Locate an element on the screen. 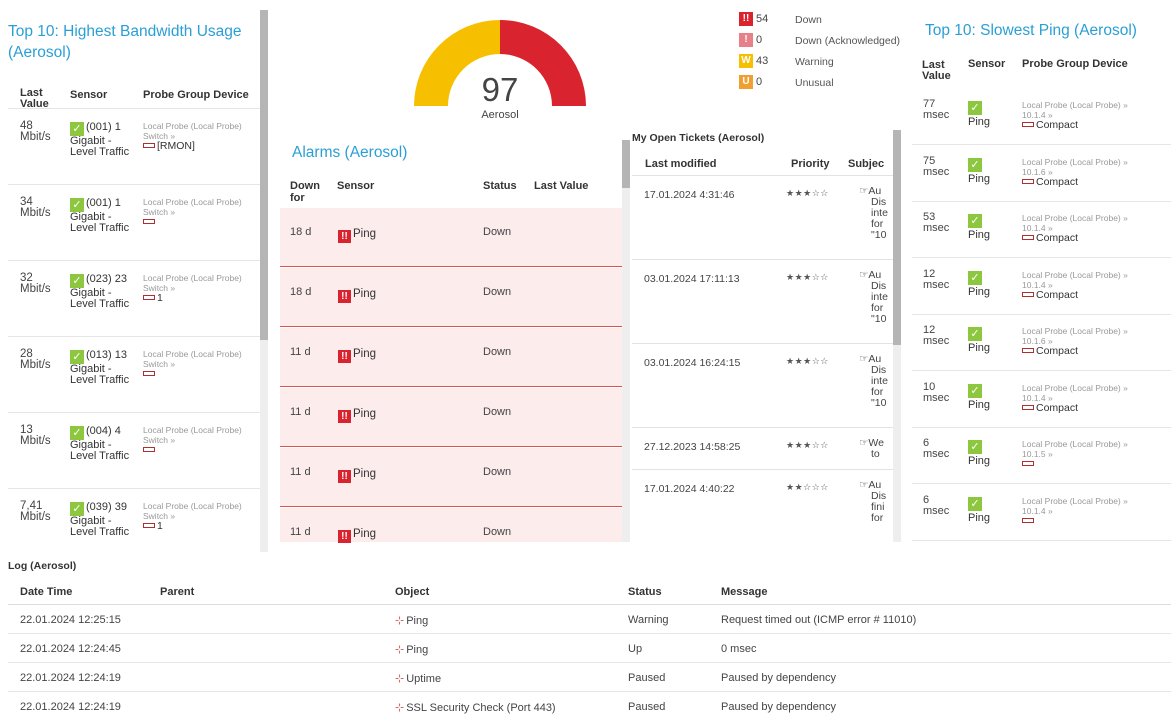  log-header-object: Object is located at coordinates (412, 592).